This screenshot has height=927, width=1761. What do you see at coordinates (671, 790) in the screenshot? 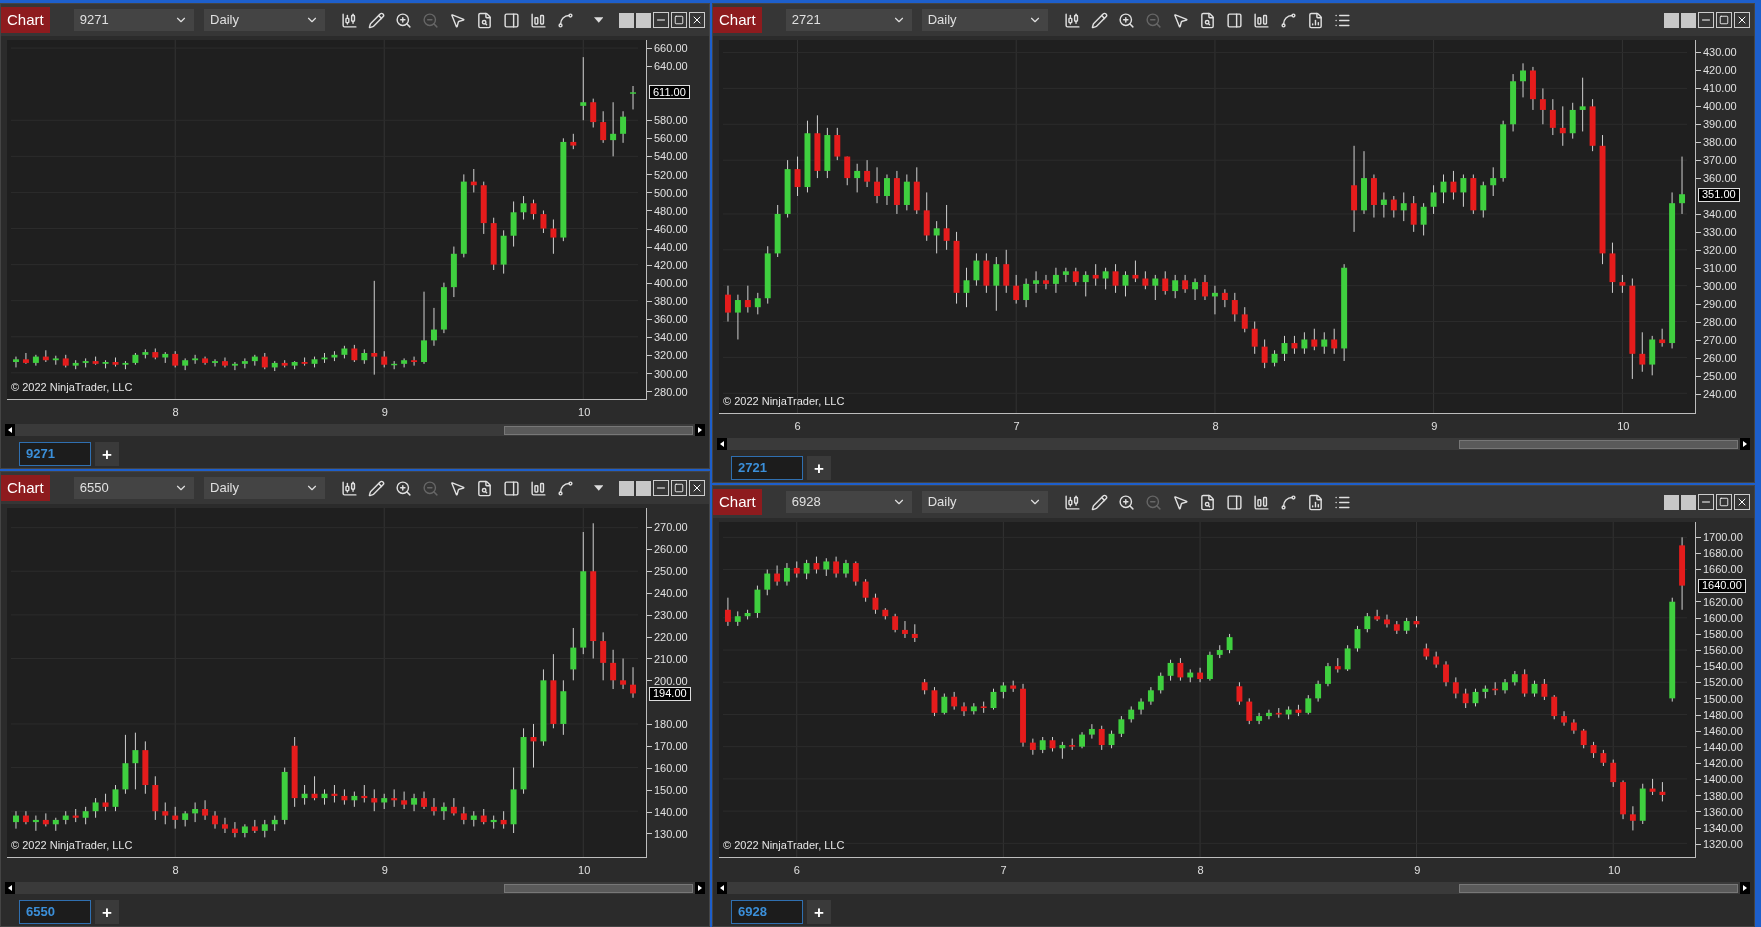
I see `price-label: 150.00` at bounding box center [671, 790].